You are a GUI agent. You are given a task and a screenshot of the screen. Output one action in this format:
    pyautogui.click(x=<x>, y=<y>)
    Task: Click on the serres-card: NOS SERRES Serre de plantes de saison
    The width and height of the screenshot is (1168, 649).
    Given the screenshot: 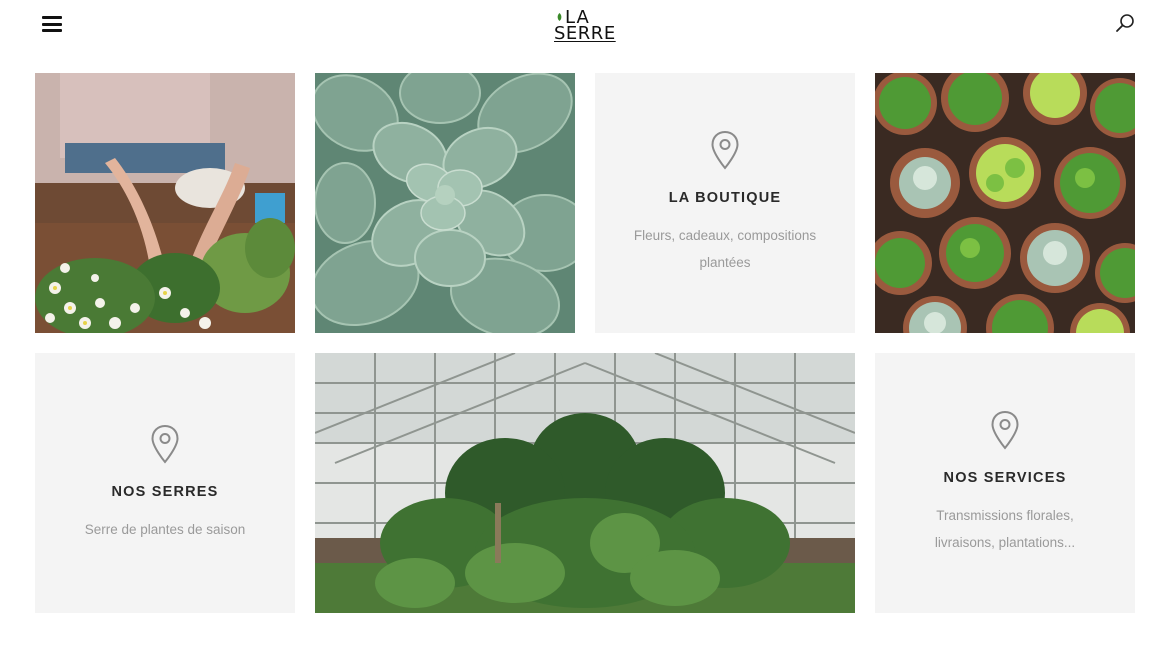 What is the action you would take?
    pyautogui.click(x=165, y=483)
    